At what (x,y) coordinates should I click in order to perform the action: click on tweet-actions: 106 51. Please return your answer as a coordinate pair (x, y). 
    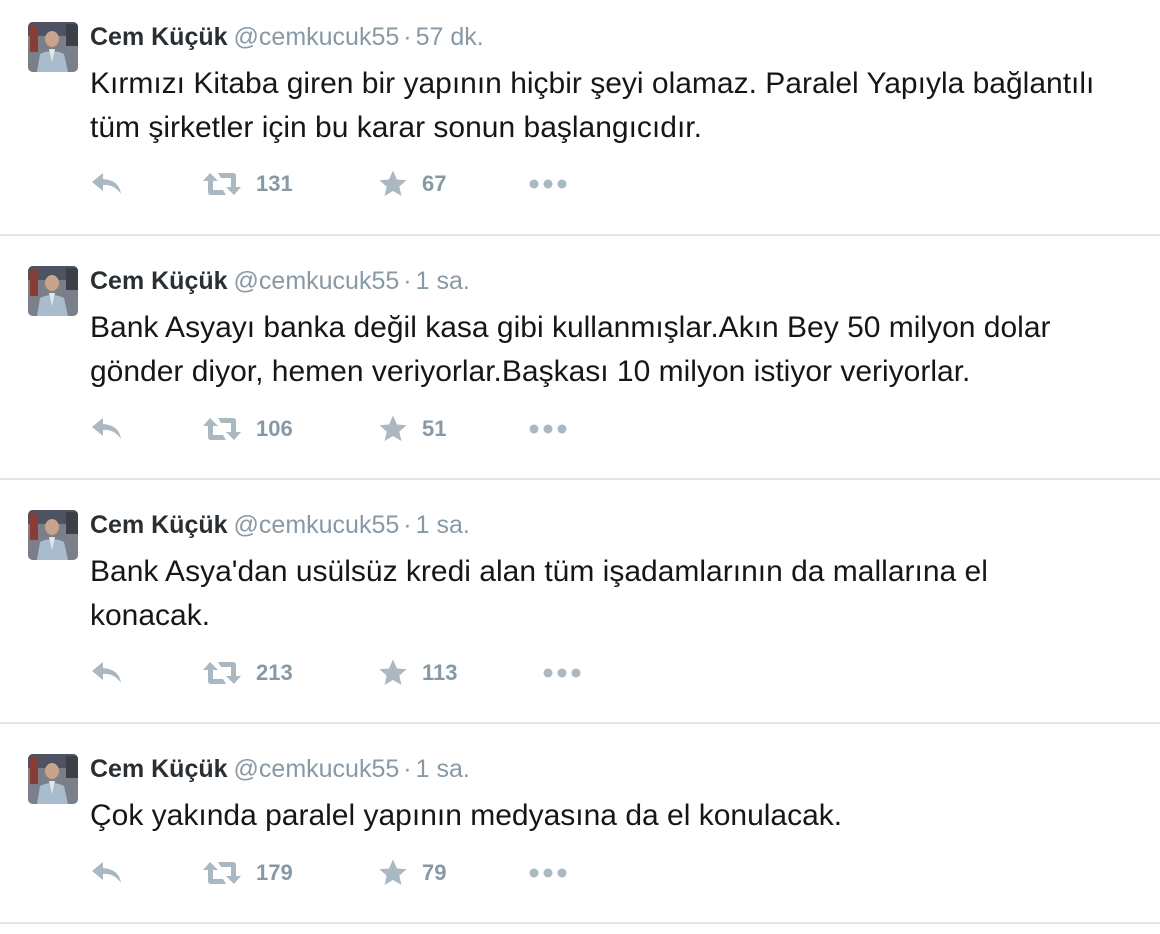
    Looking at the image, I should click on (340, 429).